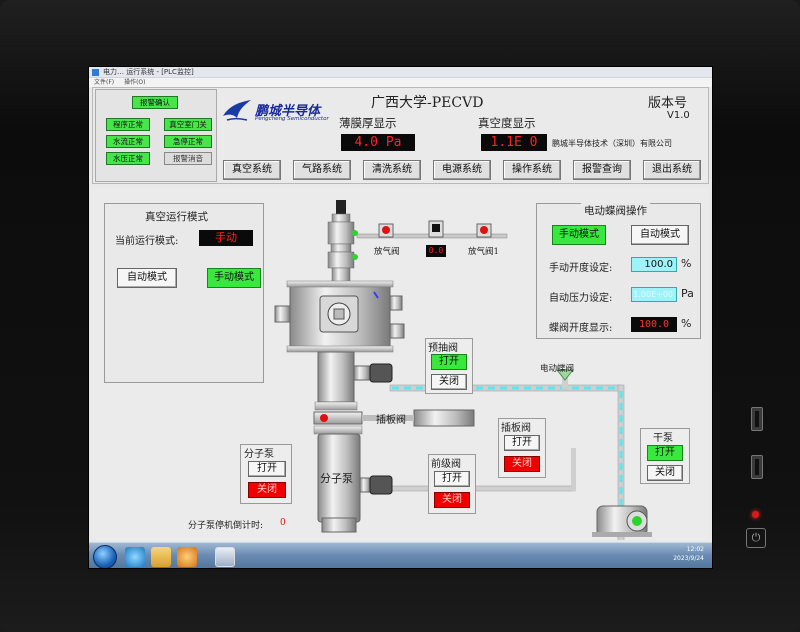  What do you see at coordinates (400, 72) in the screenshot?
I see `window-titlebar: 电力… 运行系统 - [PLC监控]` at bounding box center [400, 72].